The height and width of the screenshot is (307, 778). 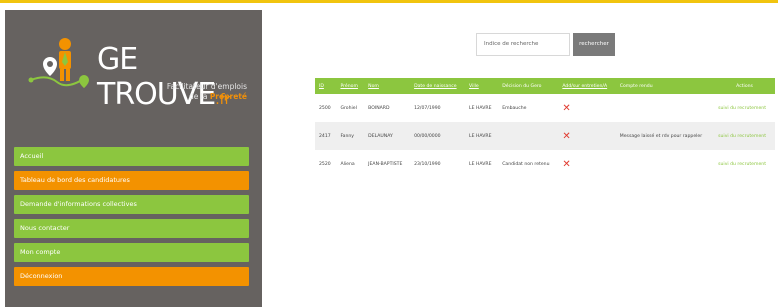 What do you see at coordinates (379, 108) in the screenshot?
I see `cell-nom: BOINARD` at bounding box center [379, 108].